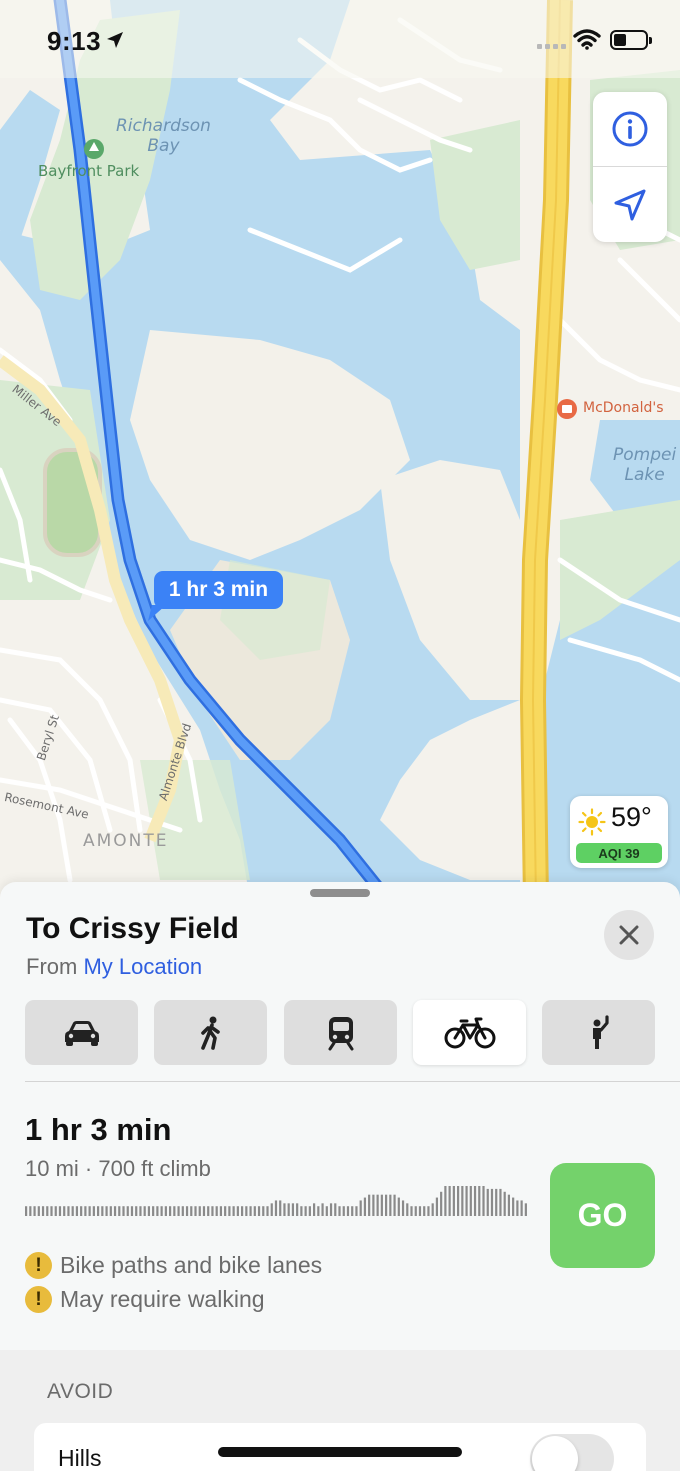 The height and width of the screenshot is (1471, 680). I want to click on current-location-button, so click(630, 204).